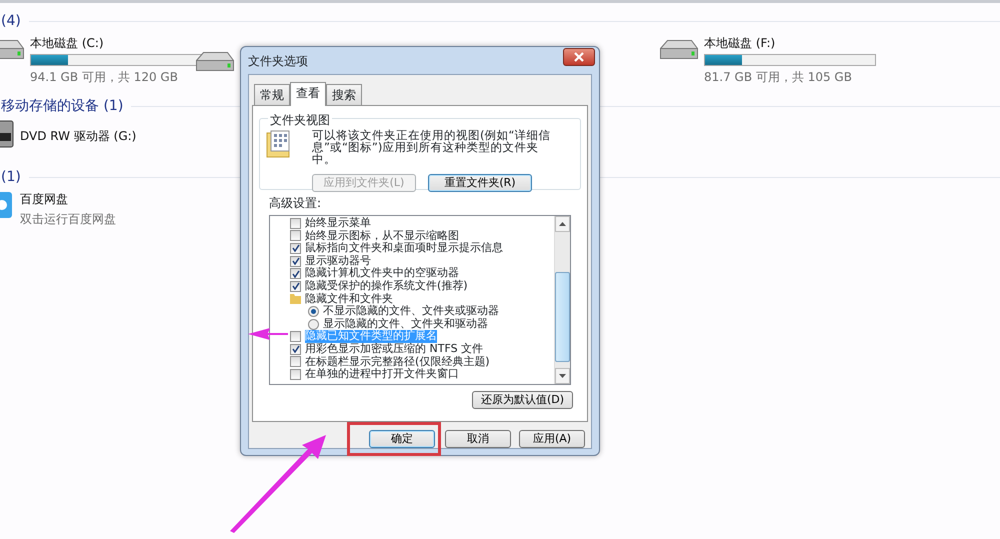 This screenshot has width=1000, height=539. Describe the element at coordinates (382, 374) in the screenshot. I see `setting-label: 在单独的进程中打开文件夹窗口` at that location.